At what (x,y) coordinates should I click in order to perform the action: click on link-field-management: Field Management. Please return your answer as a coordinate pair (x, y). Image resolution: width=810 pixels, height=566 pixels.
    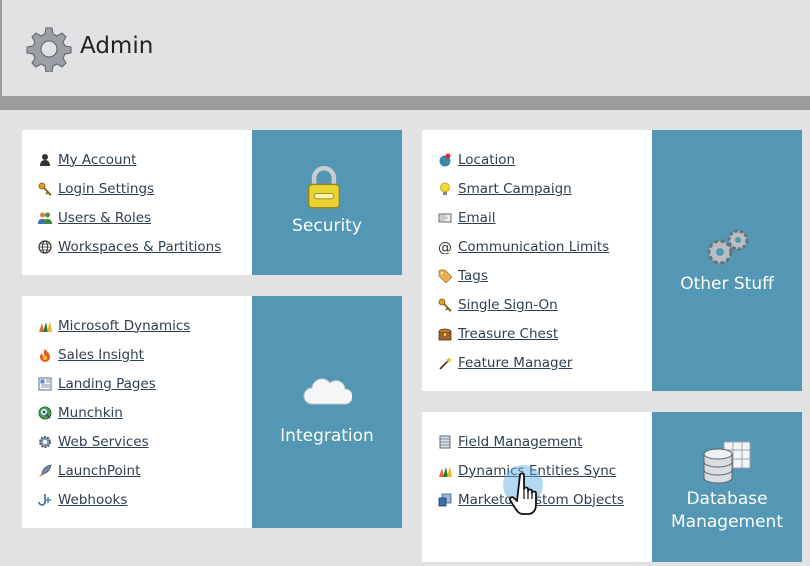
    Looking at the image, I should click on (531, 441).